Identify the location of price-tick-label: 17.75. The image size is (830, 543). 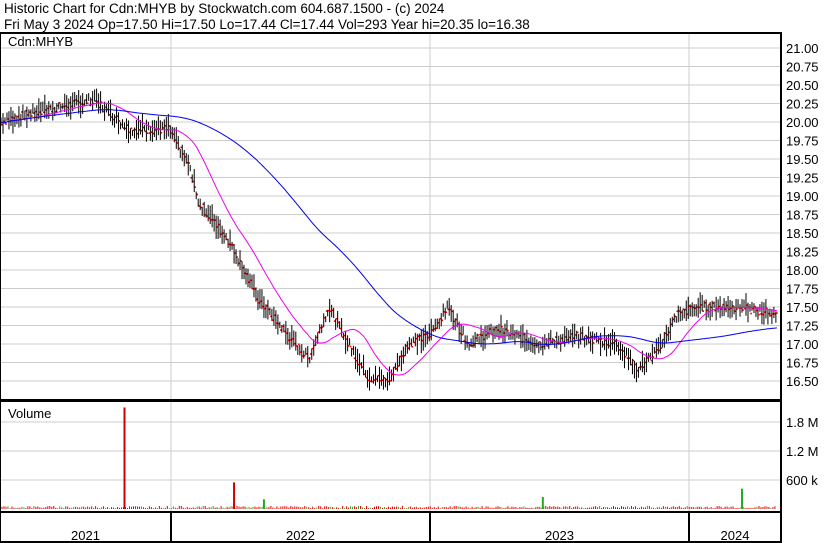
(802, 289).